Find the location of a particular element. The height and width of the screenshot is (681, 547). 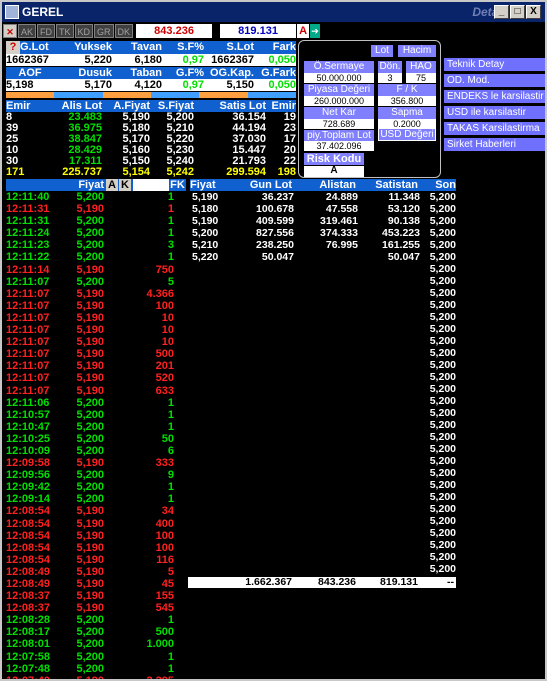

link-item: Teknik Detay is located at coordinates (494, 64).